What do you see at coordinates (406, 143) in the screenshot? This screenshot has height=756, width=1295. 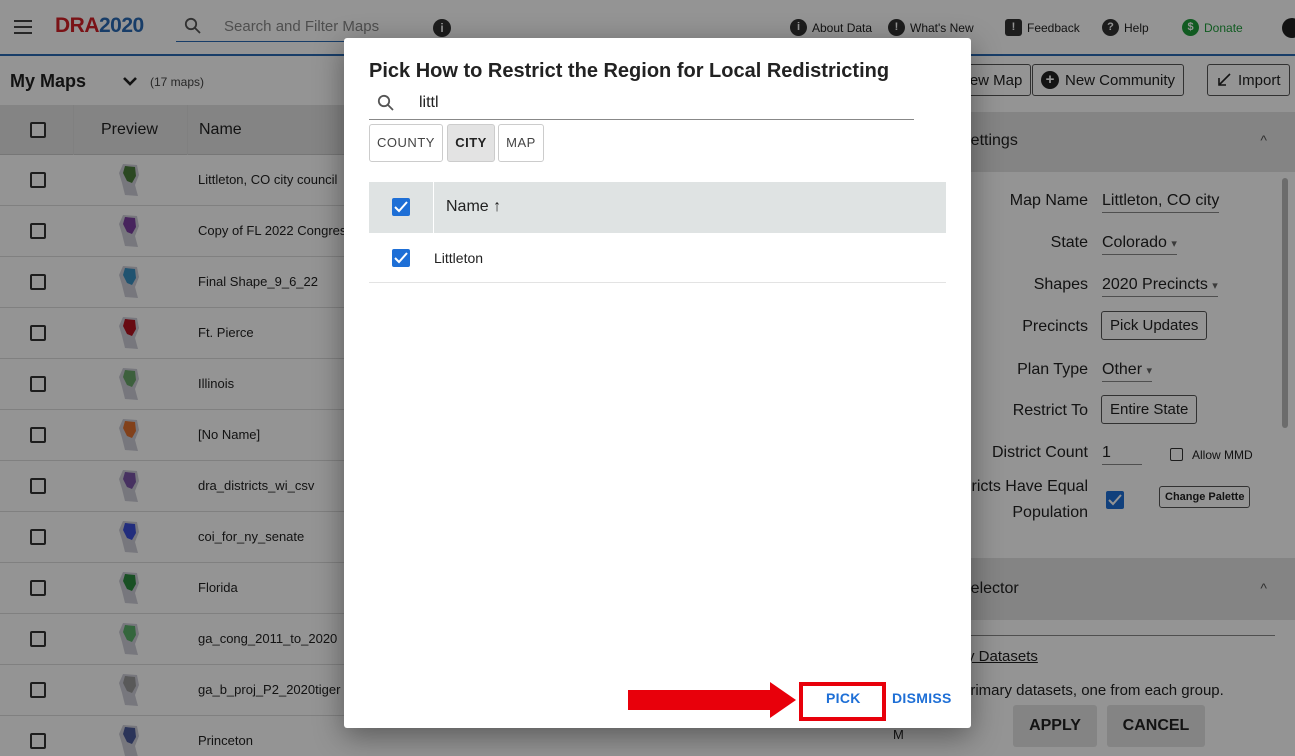 I see `tab-county: COUNTY` at bounding box center [406, 143].